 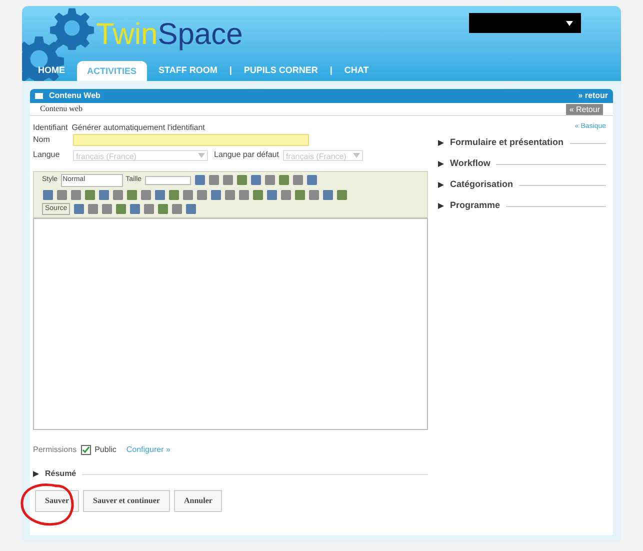 I want to click on logo-text: Space, so click(x=200, y=35).